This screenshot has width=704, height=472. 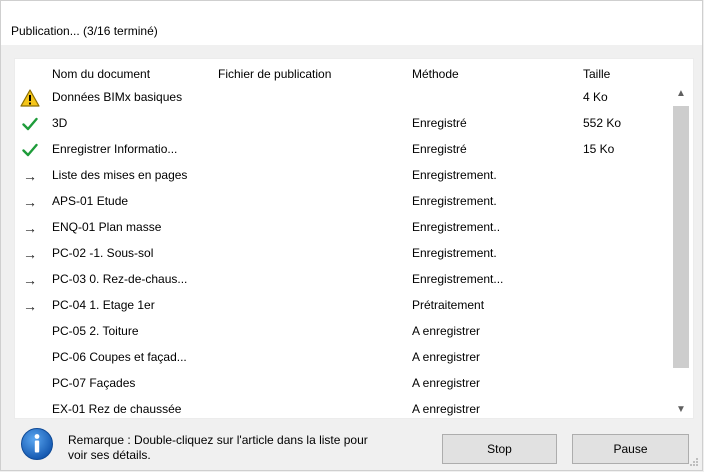 I want to click on stop-button: Stop, so click(x=499, y=449).